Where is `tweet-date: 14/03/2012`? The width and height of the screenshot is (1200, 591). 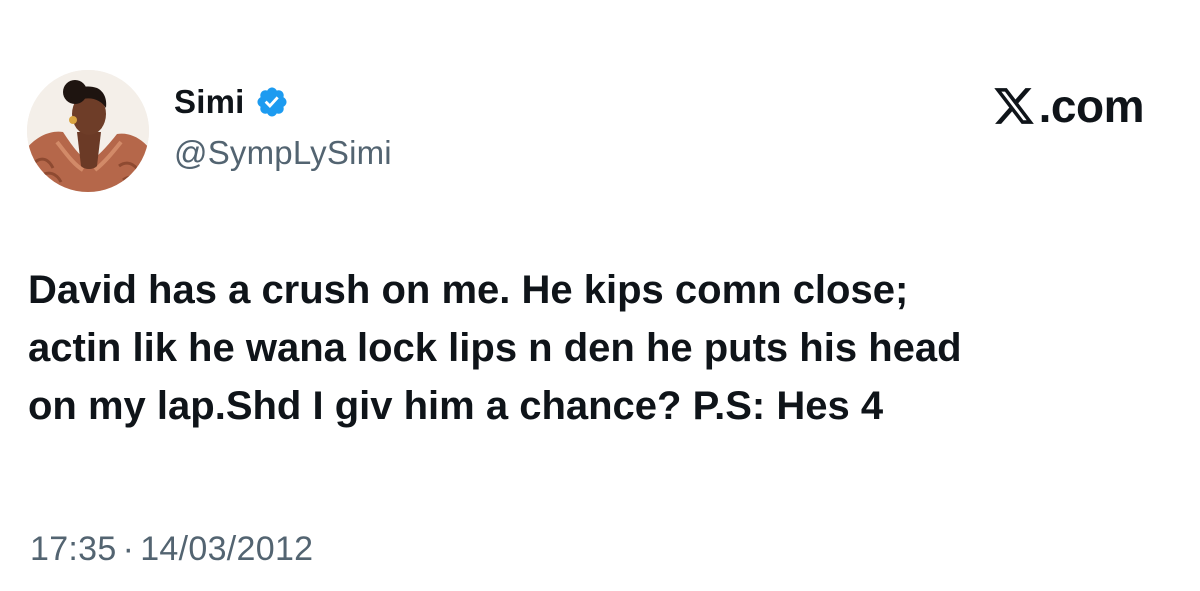
tweet-date: 14/03/2012 is located at coordinates (227, 549).